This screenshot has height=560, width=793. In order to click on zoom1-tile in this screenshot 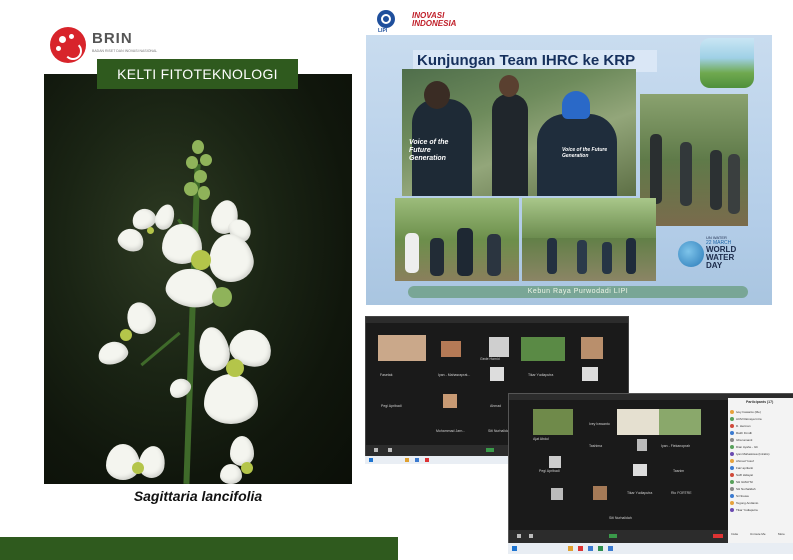, I will do `click(402, 348)`.